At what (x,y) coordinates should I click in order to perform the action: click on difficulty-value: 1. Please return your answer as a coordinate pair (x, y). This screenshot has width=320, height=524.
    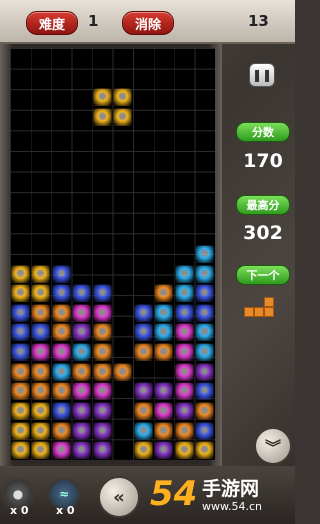
    Looking at the image, I should click on (93, 21).